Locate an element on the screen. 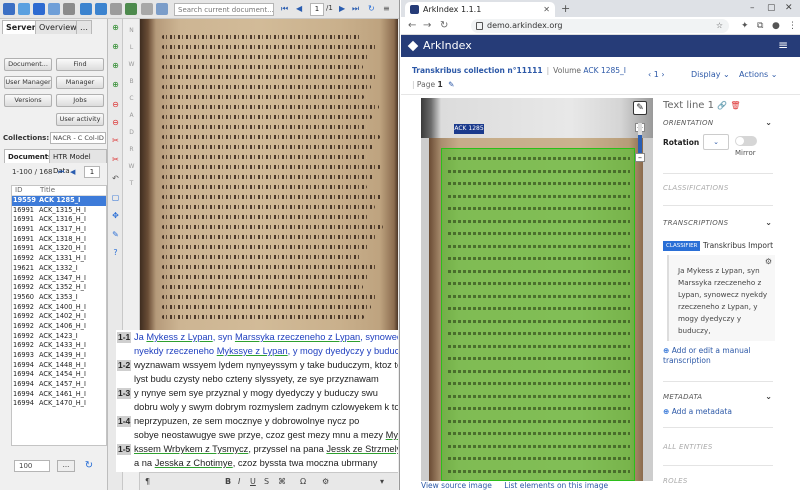 Image resolution: width=800 pixels, height=490 pixels. page-size-select: 100 is located at coordinates (32, 466).